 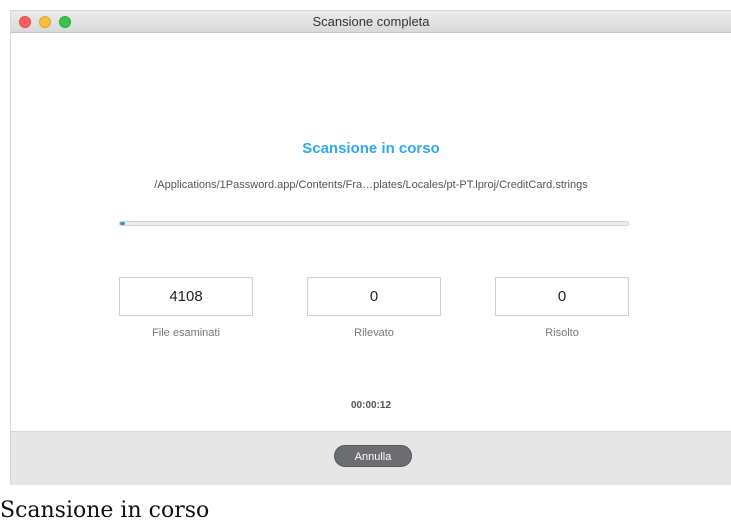 What do you see at coordinates (374, 333) in the screenshot?
I see `detected-label: Rilevato` at bounding box center [374, 333].